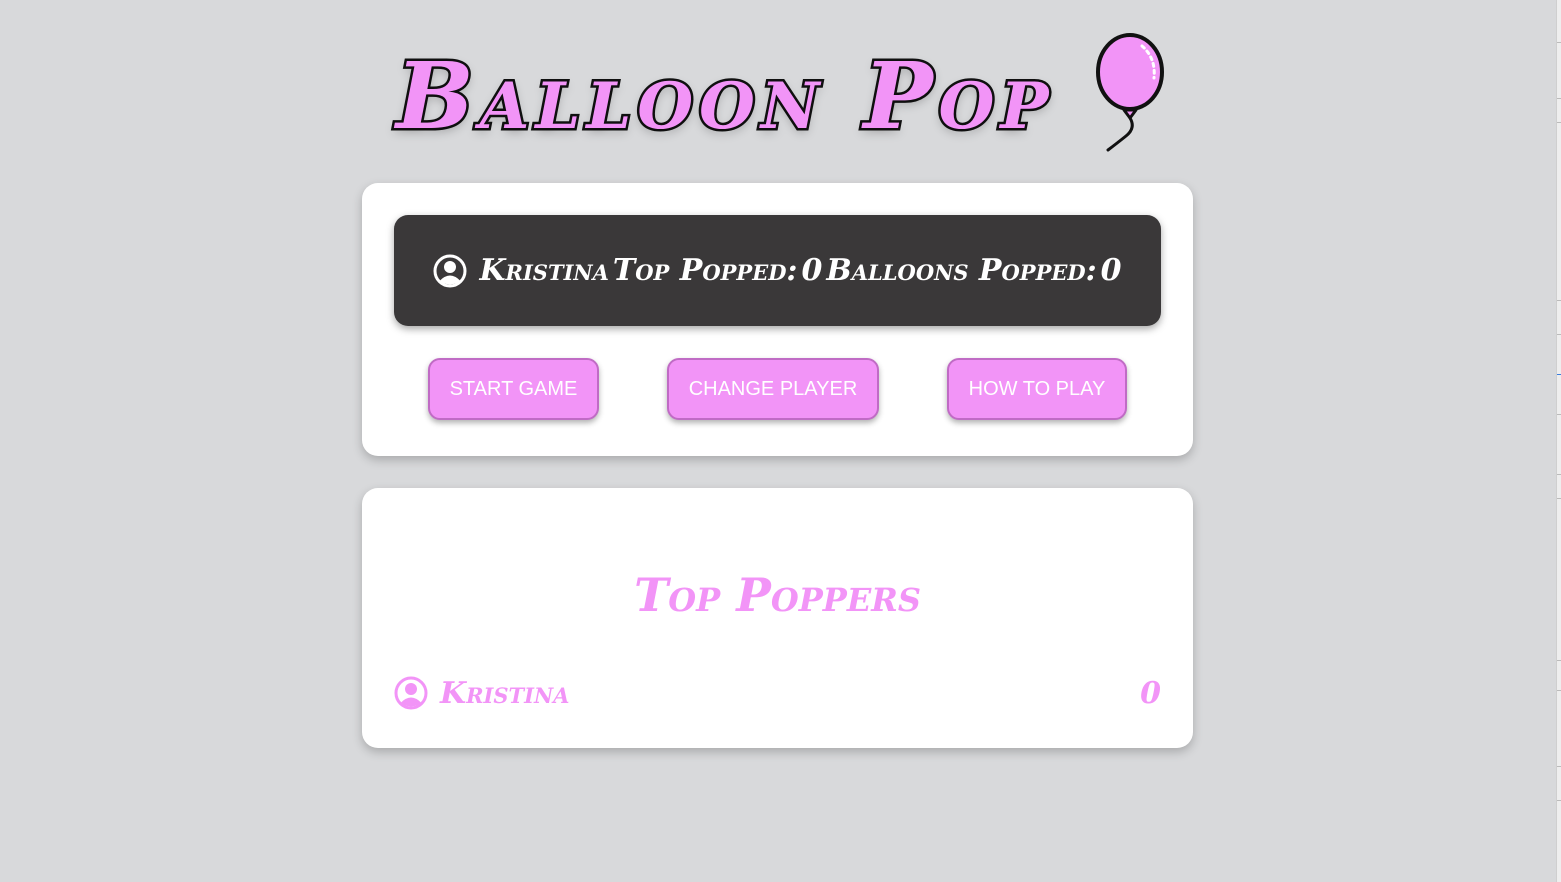 This screenshot has width=1561, height=882. Describe the element at coordinates (513, 389) in the screenshot. I see `start-game-button: START GAME` at that location.